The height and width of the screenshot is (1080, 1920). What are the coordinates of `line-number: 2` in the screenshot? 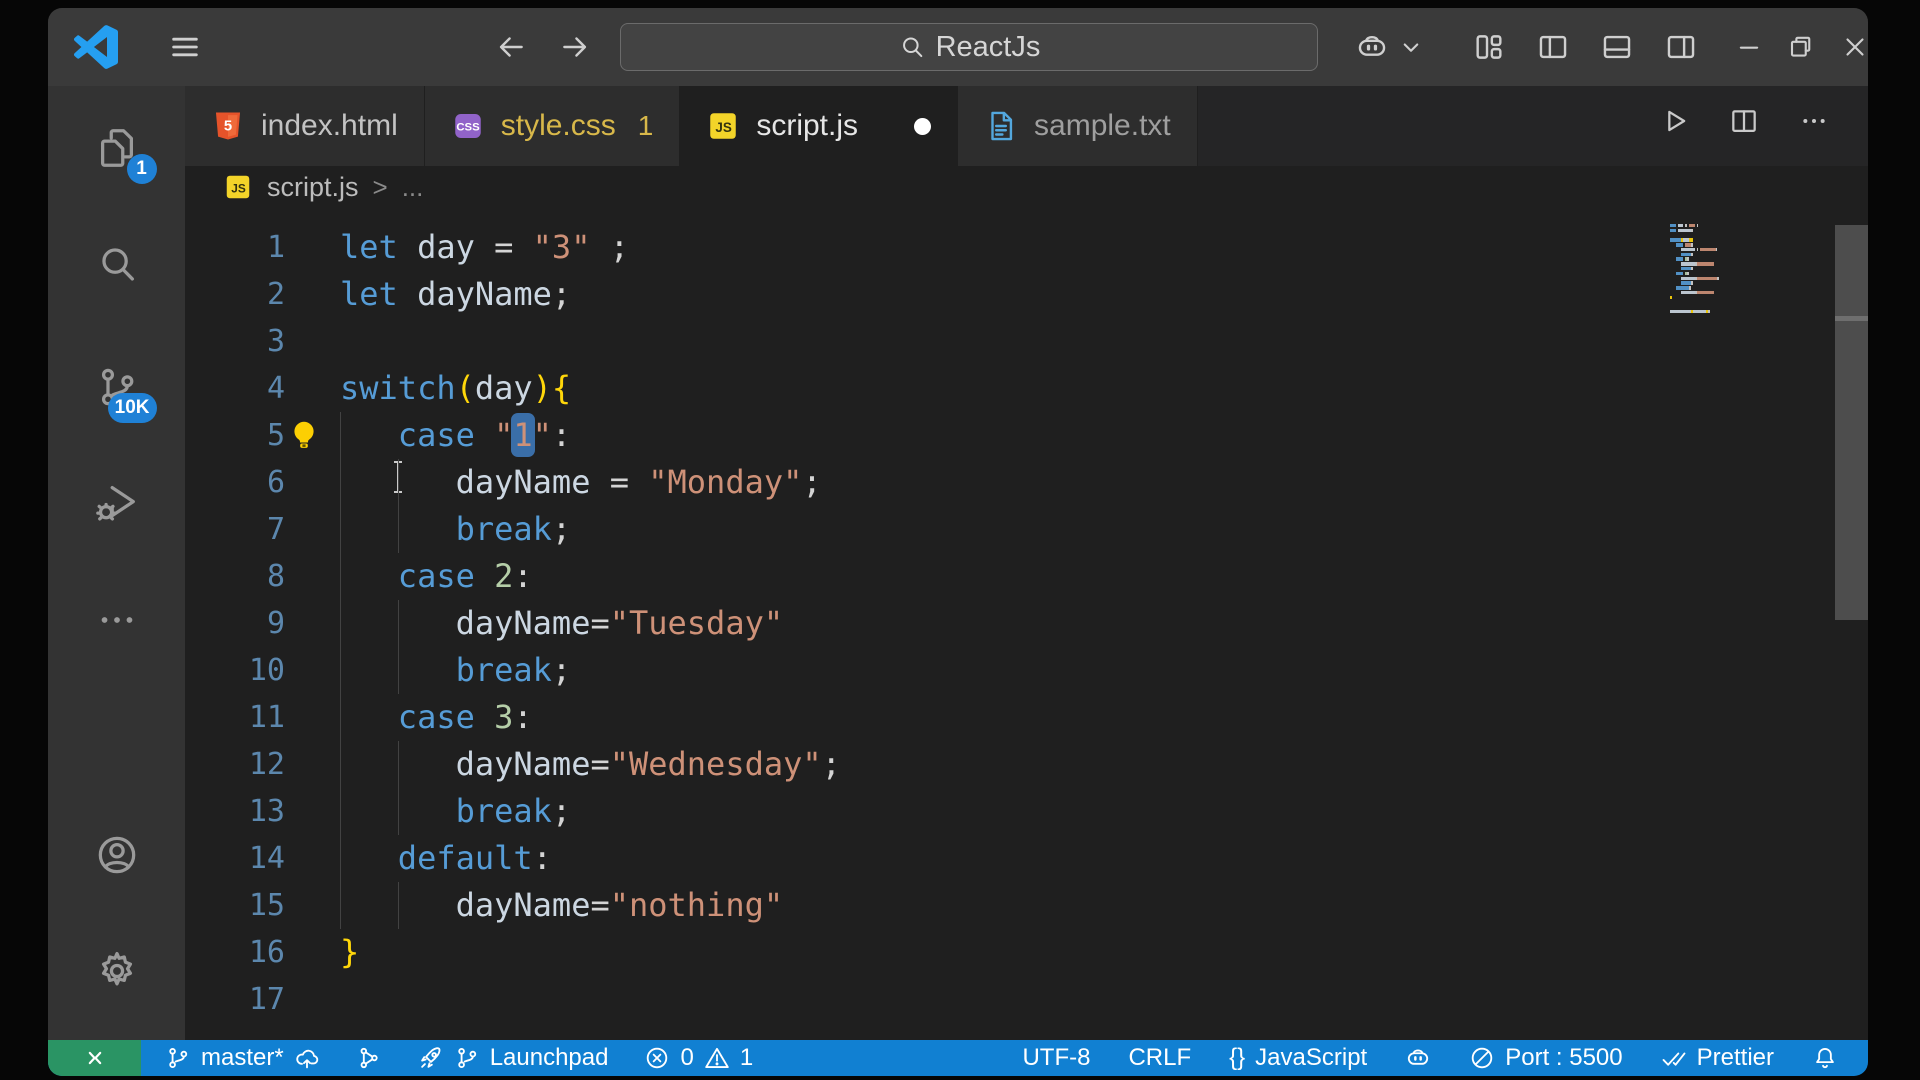 It's located at (275, 294).